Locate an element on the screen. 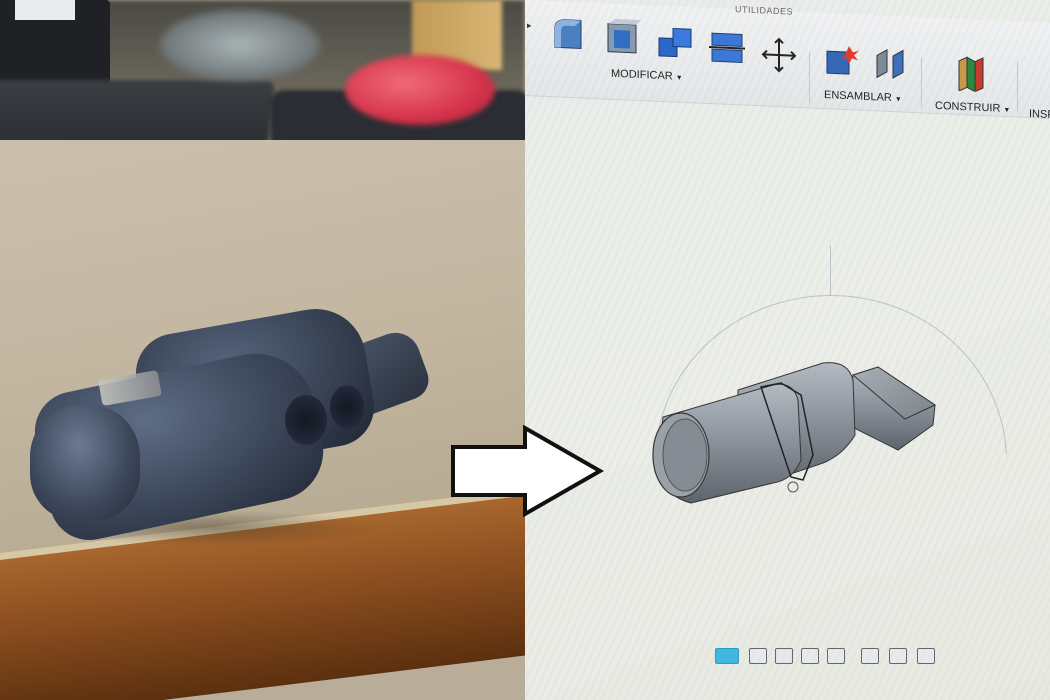 This screenshot has width=1050, height=700. group-label-modify-text: MODIFICAR is located at coordinates (642, 75).